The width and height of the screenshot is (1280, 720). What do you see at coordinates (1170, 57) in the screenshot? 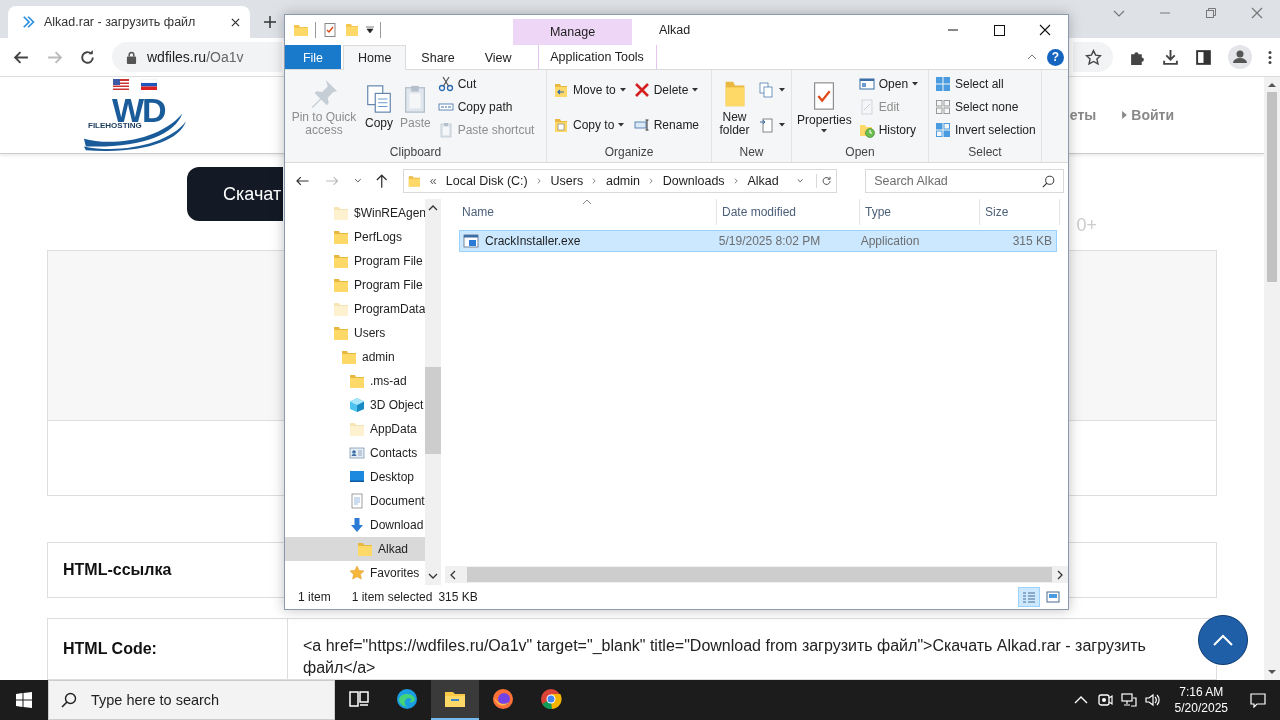
I see `download-icon` at bounding box center [1170, 57].